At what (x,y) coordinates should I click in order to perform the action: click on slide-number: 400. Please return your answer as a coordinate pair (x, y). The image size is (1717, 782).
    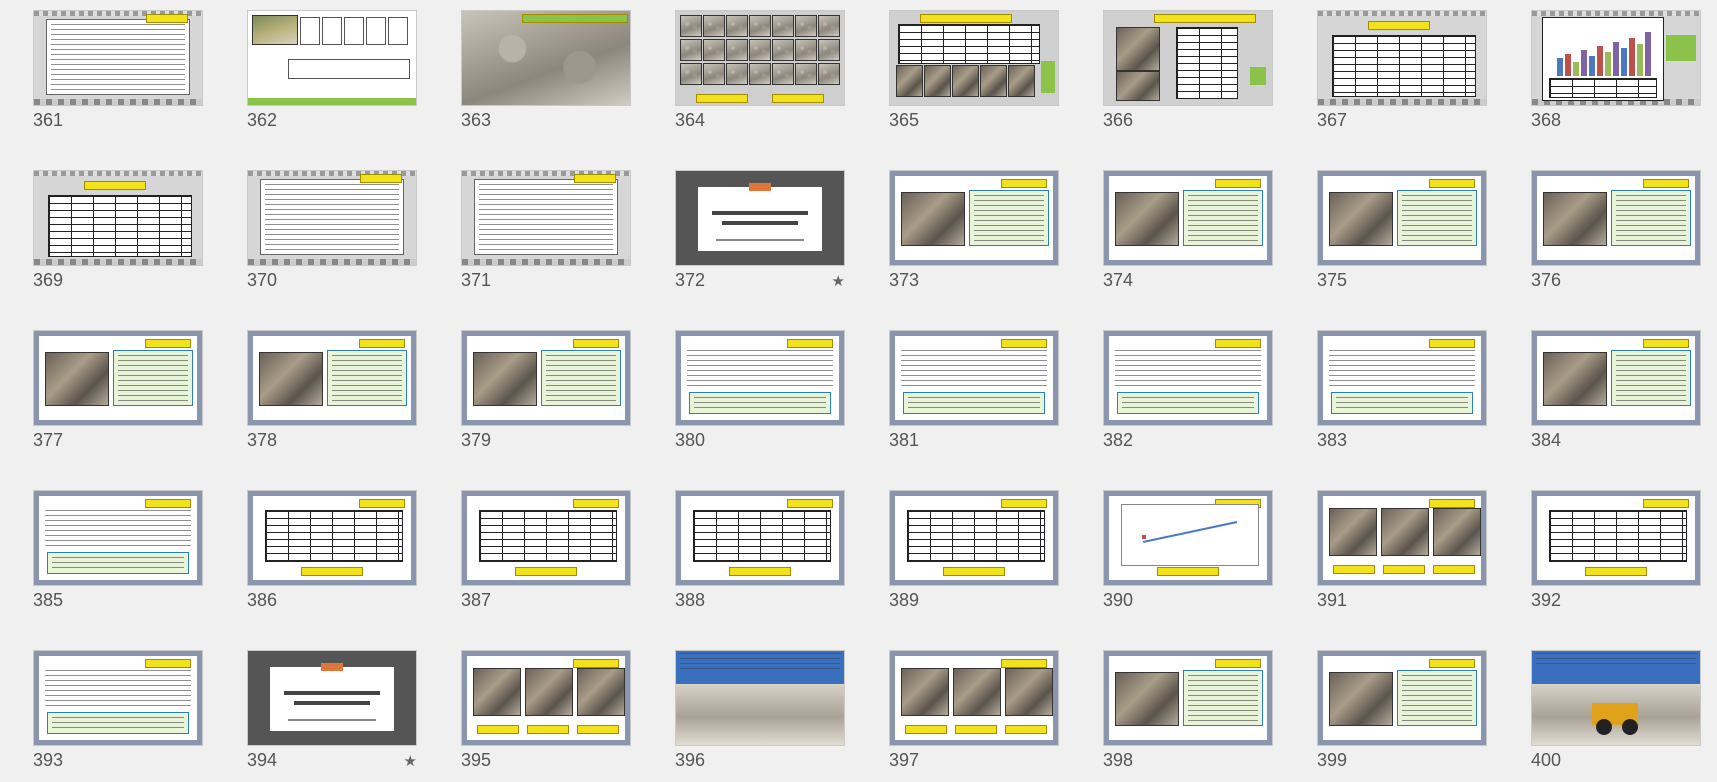
    Looking at the image, I should click on (1546, 760).